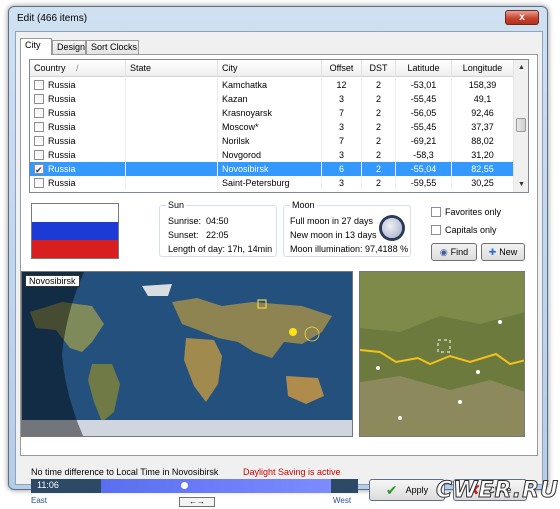 Image resolution: width=560 pixels, height=509 pixels. I want to click on binoculars-icon: ◉, so click(443, 252).